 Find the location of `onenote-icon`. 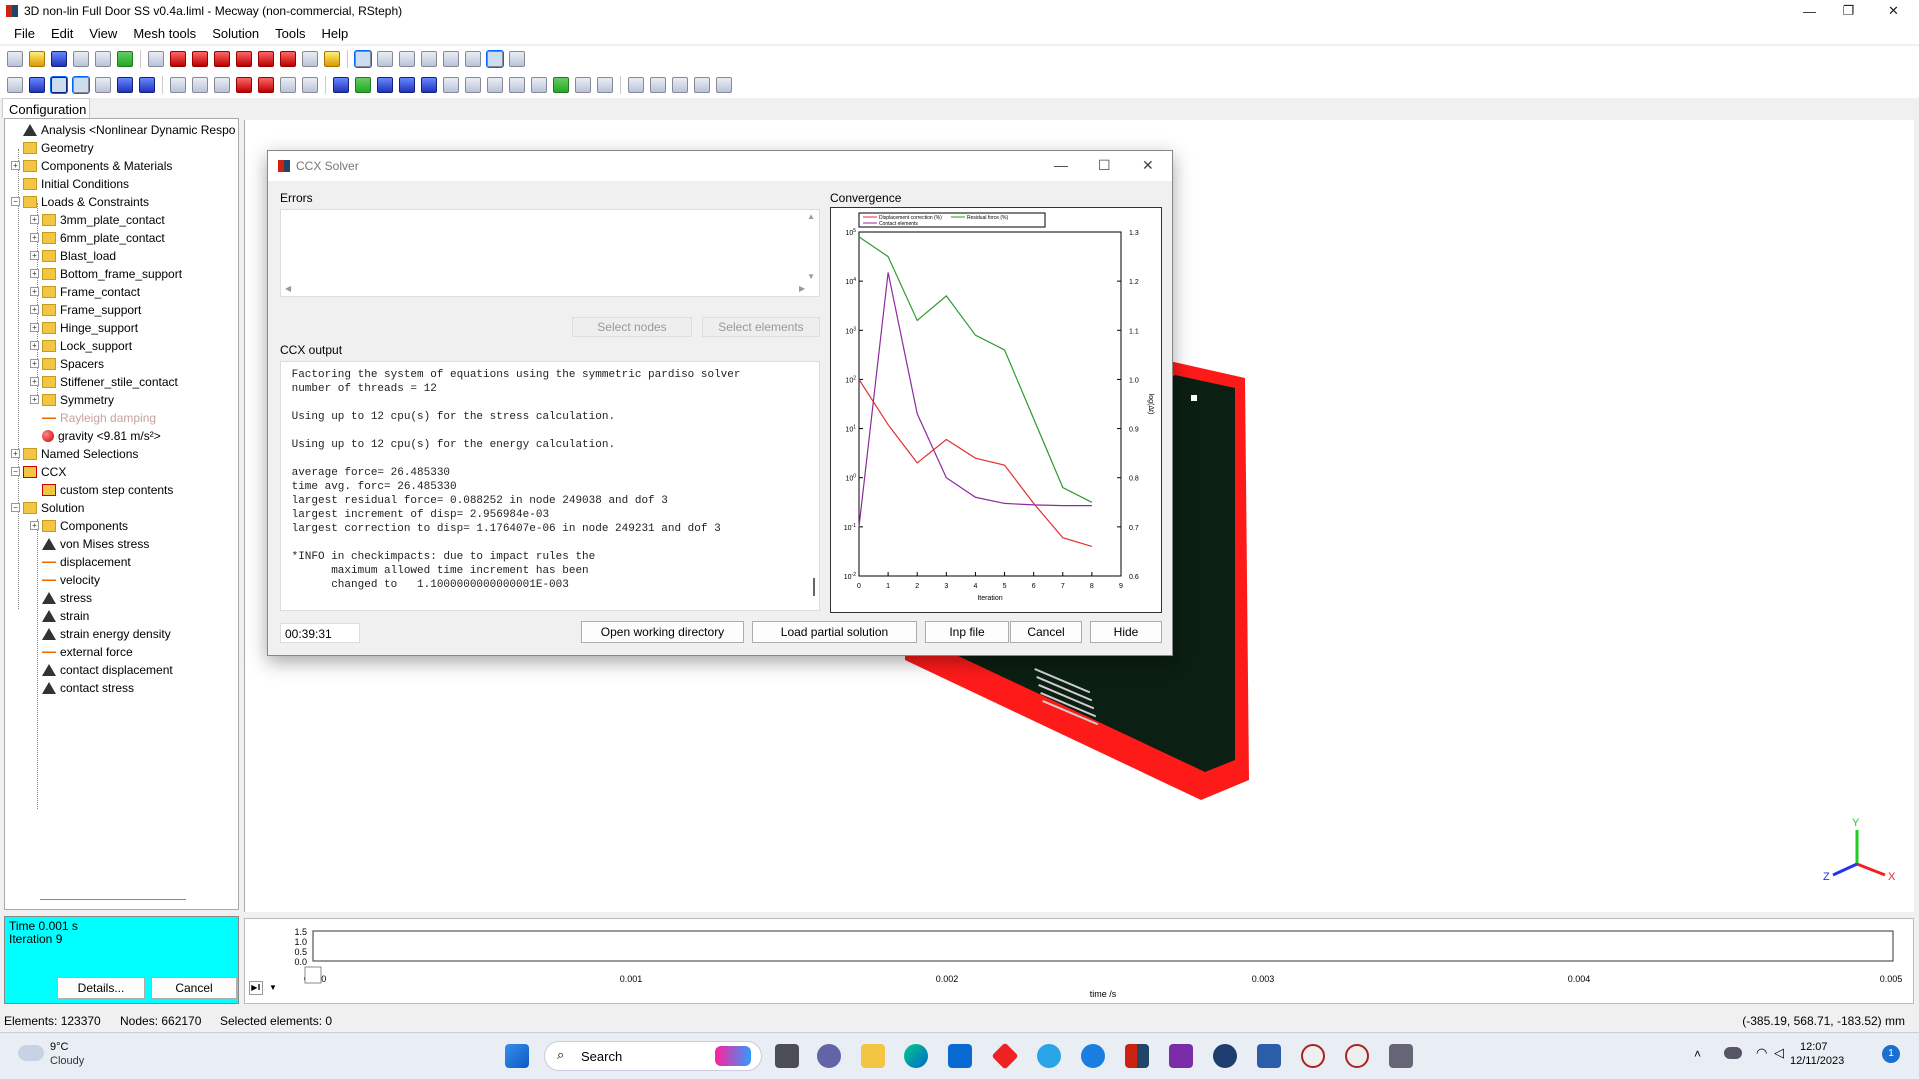

onenote-icon is located at coordinates (1181, 1056).